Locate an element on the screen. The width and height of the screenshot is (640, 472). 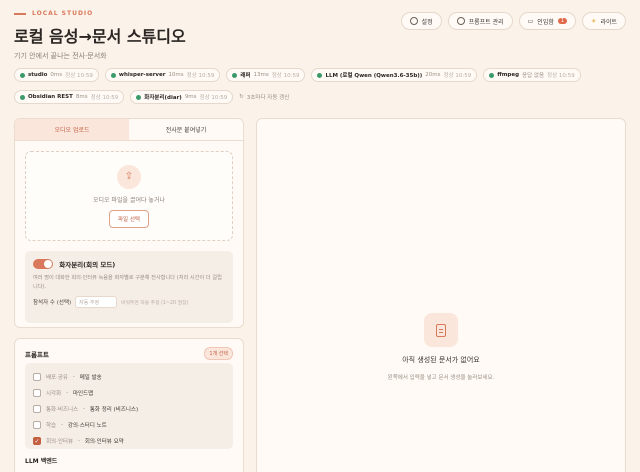
upload-tabs: 오디오 업로드 전사문 붙여넣기 is located at coordinates (129, 130).